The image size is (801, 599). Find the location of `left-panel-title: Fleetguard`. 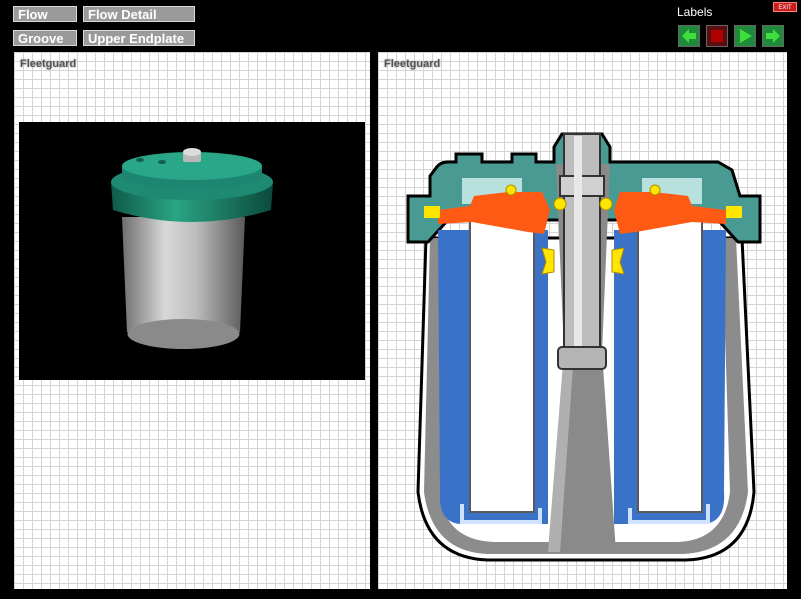

left-panel-title: Fleetguard is located at coordinates (48, 64).